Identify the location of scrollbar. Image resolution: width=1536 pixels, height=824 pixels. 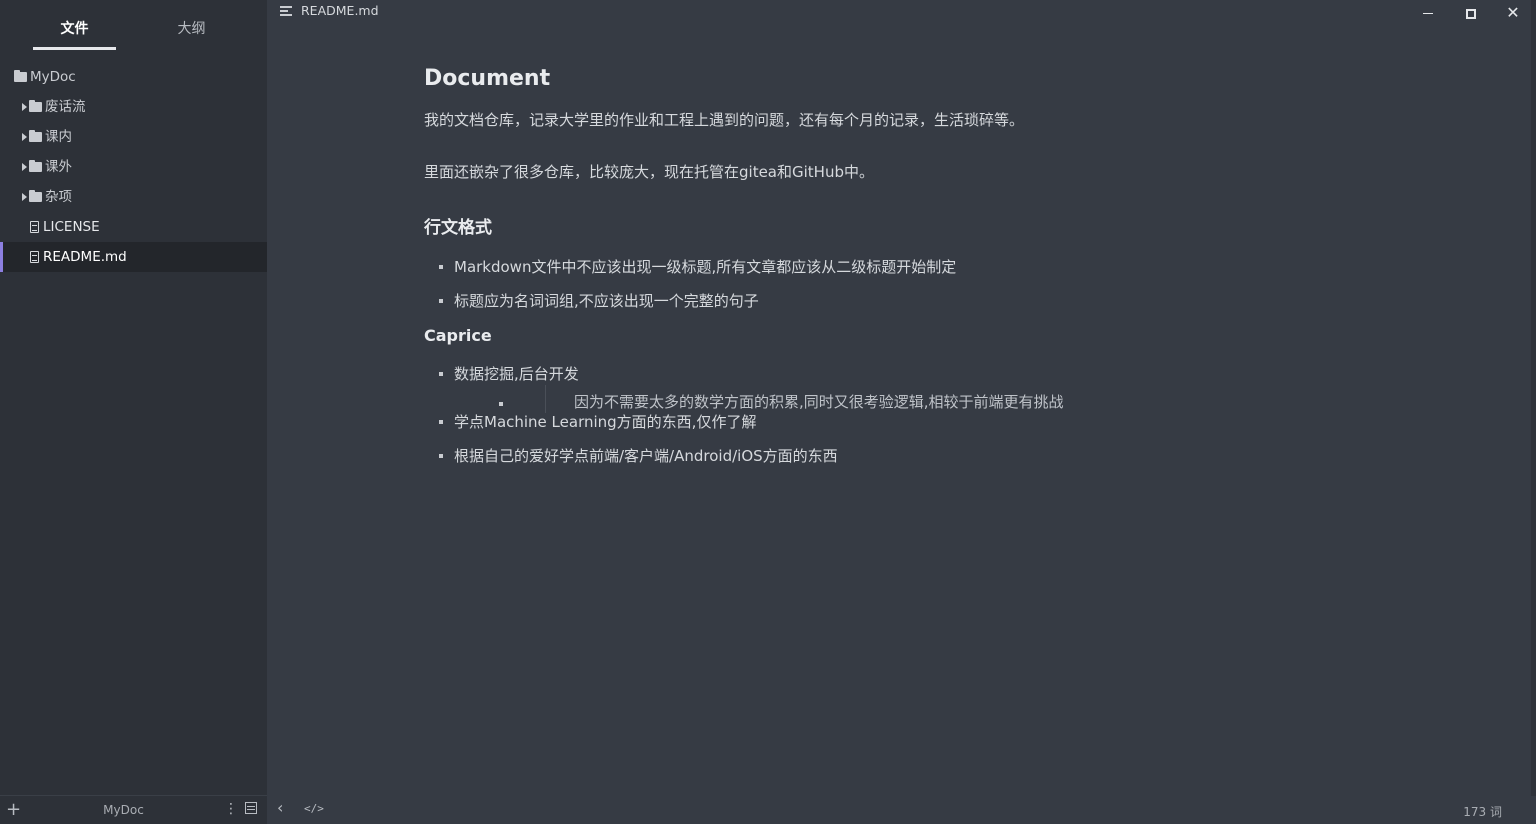
(1533, 398).